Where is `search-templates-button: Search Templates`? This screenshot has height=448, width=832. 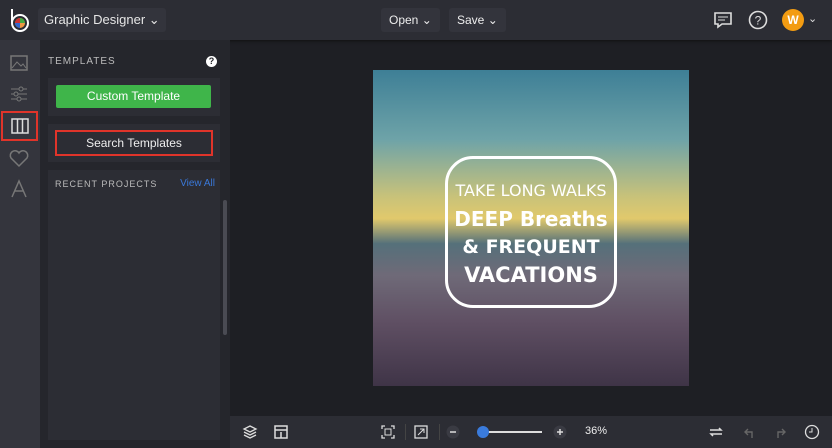 search-templates-button: Search Templates is located at coordinates (134, 143).